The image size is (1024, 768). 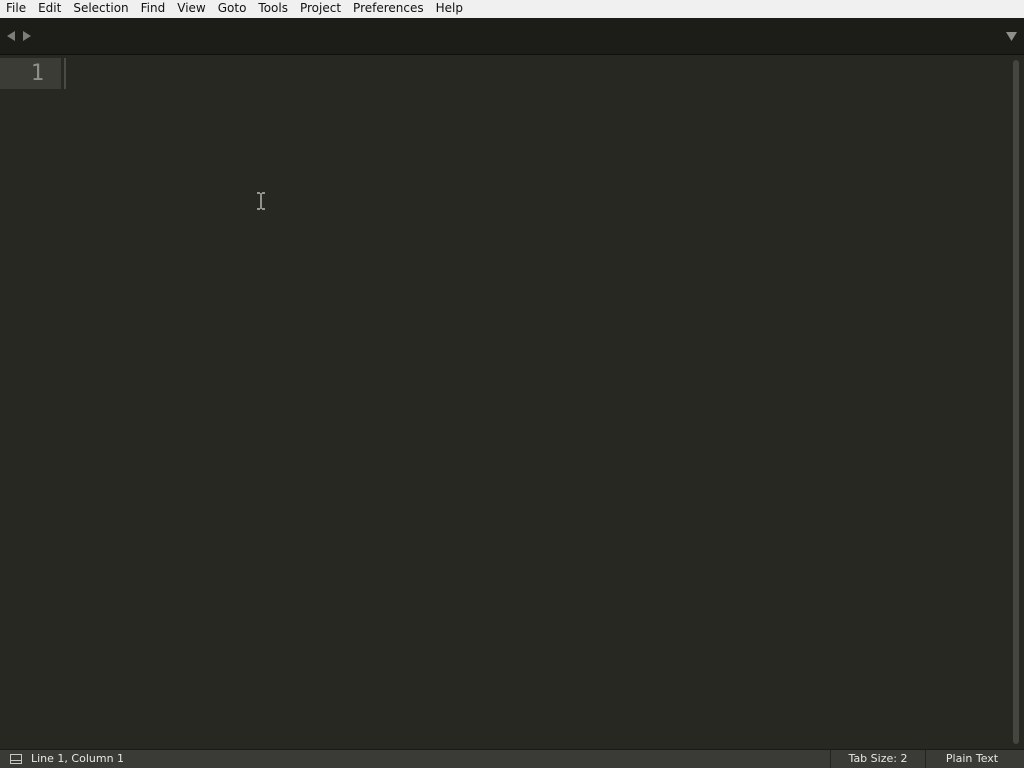 I want to click on line-number: 1, so click(x=37, y=73).